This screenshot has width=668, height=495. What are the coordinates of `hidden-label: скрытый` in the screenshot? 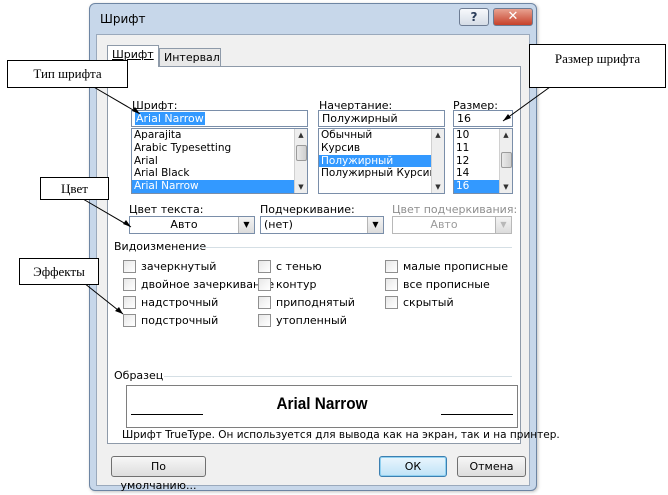 It's located at (428, 302).